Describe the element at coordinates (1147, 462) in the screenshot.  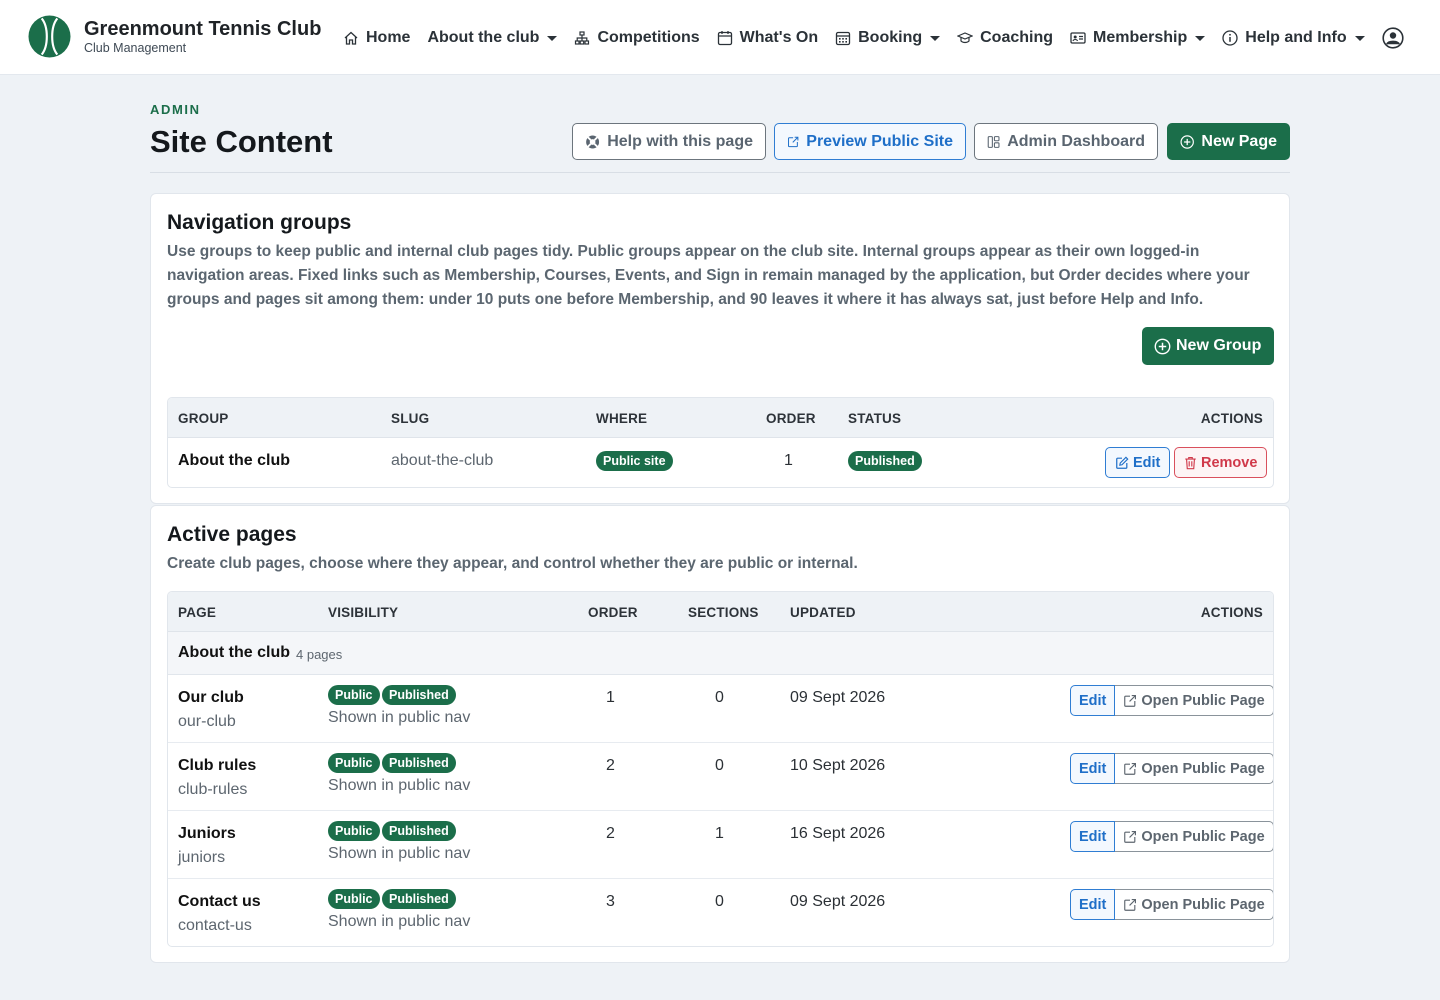
I see `edit-label: Edit` at that location.